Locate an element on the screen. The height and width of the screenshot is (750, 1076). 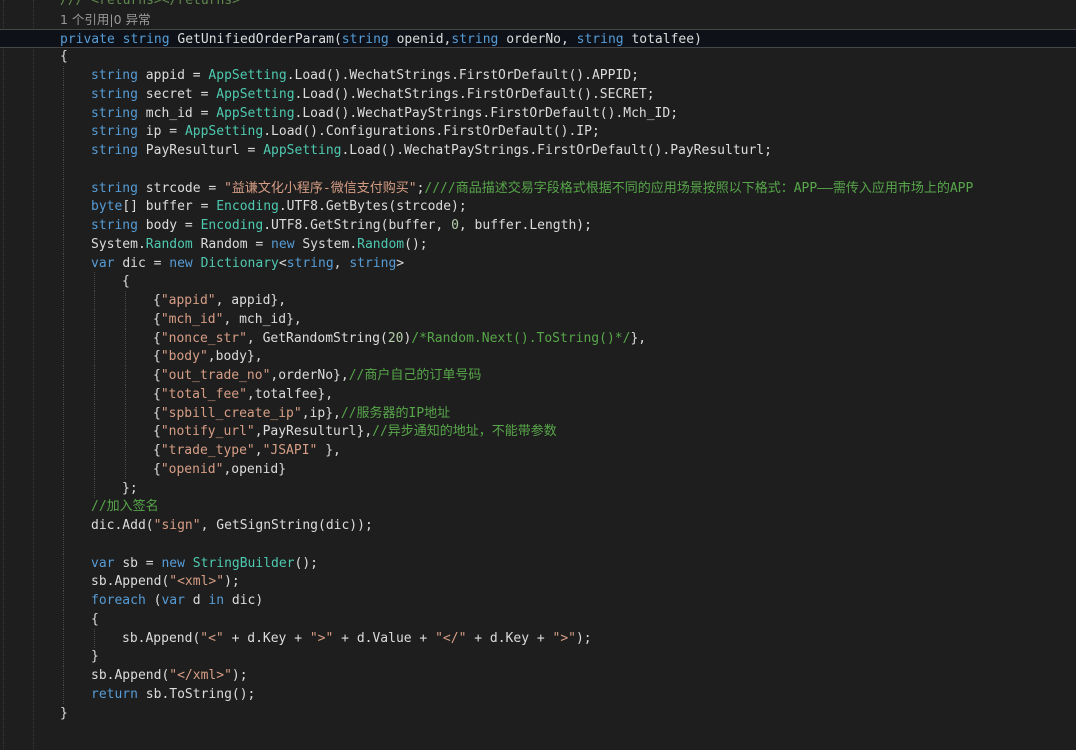
codelens-text: 1 个引用|0 异常 is located at coordinates (105, 19).